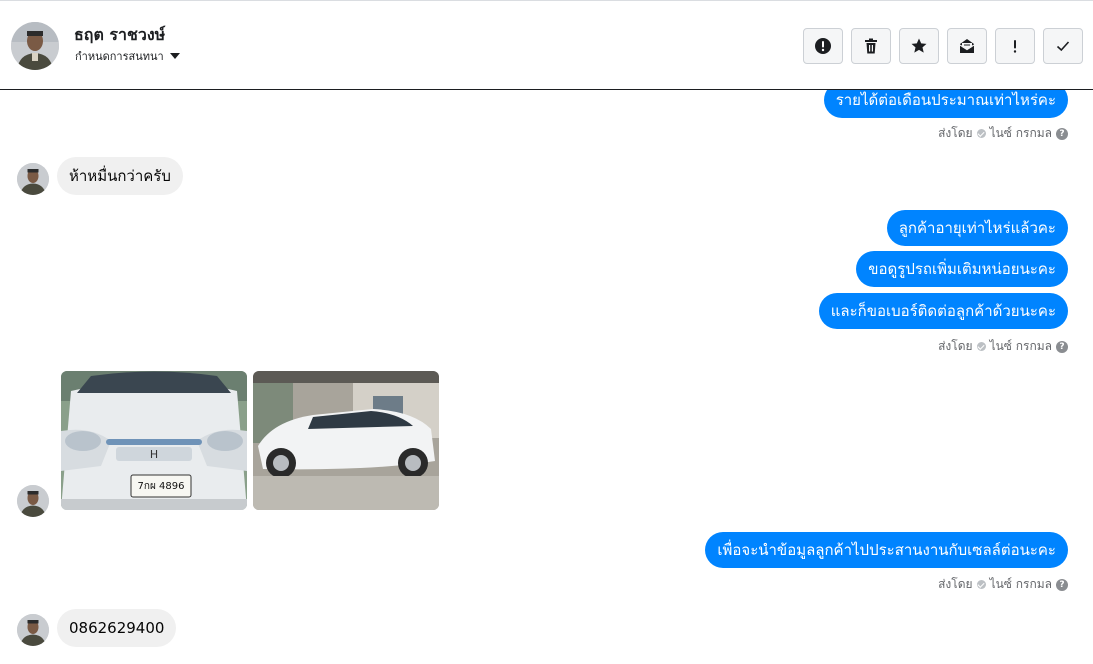  Describe the element at coordinates (154, 454) in the screenshot. I see `svg-text: H` at that location.